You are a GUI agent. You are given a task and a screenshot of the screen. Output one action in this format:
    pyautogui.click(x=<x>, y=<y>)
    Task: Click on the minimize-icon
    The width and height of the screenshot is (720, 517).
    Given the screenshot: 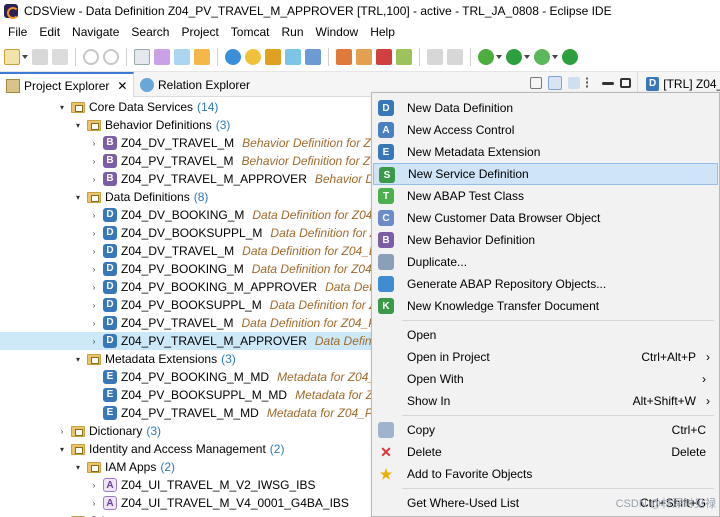 What is the action you would take?
    pyautogui.click(x=608, y=83)
    